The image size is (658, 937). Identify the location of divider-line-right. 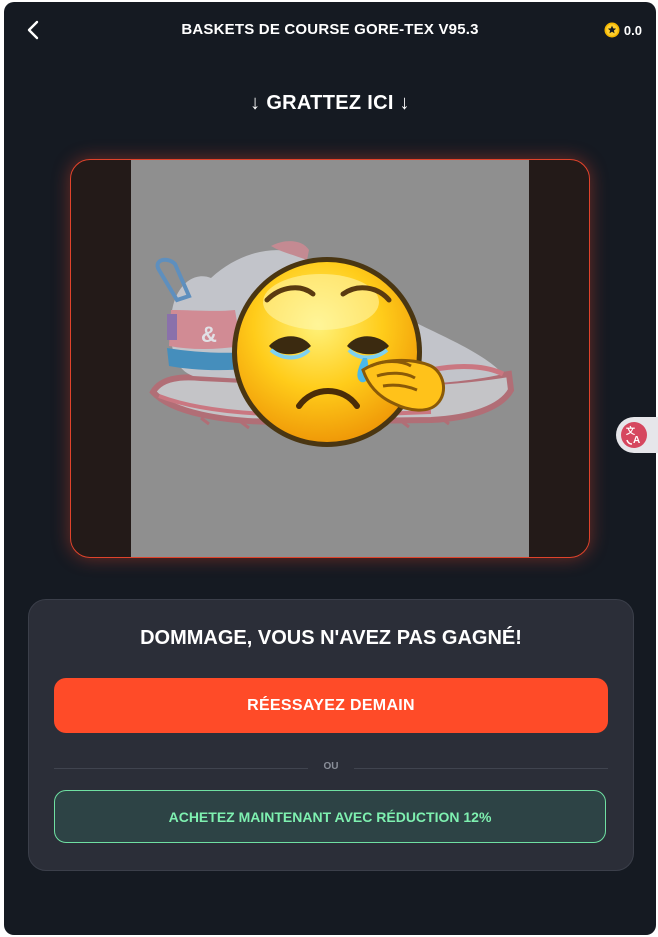
(481, 768).